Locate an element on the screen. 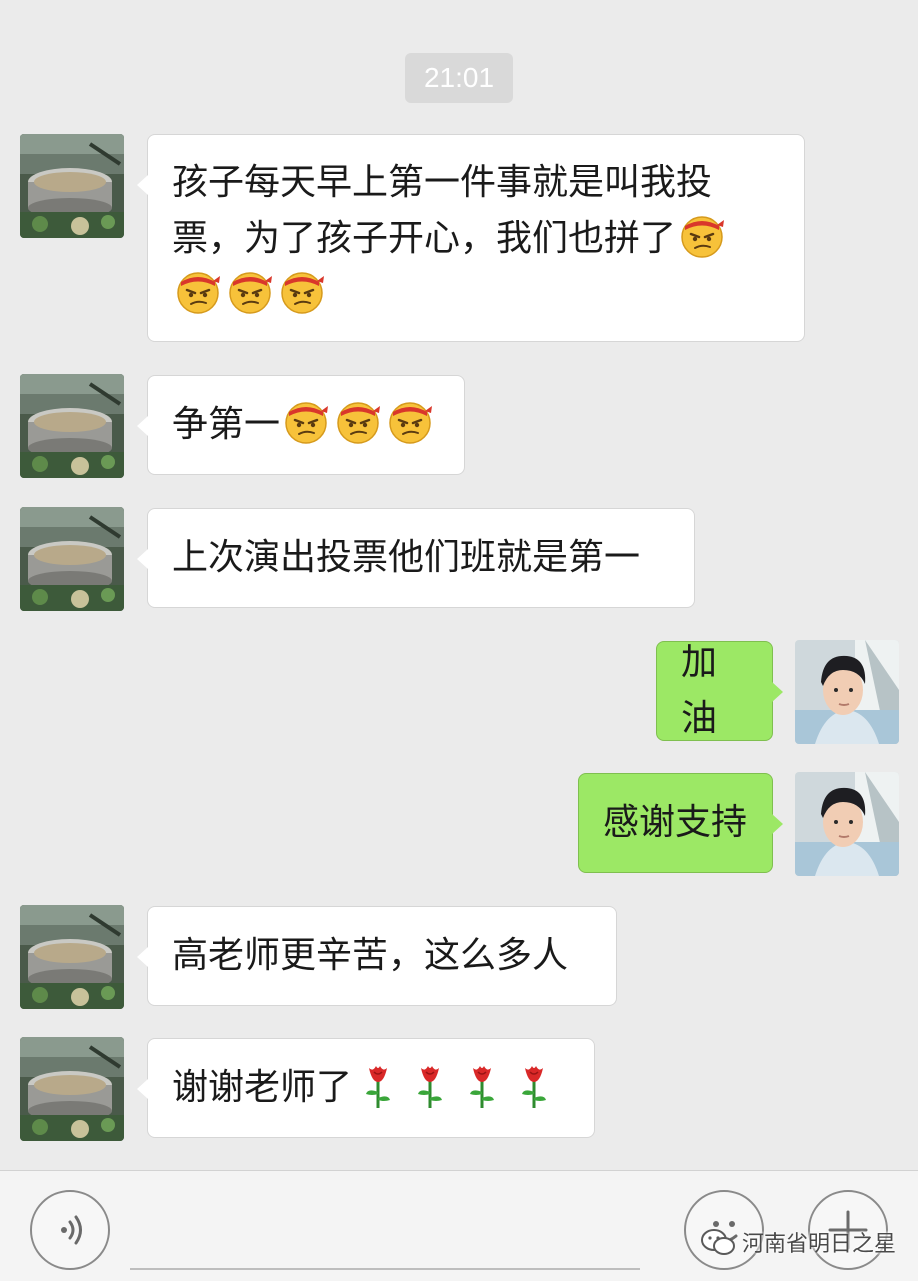 The image size is (918, 1281). message-text: 高老师更辛苦，这么多人 is located at coordinates (370, 955).